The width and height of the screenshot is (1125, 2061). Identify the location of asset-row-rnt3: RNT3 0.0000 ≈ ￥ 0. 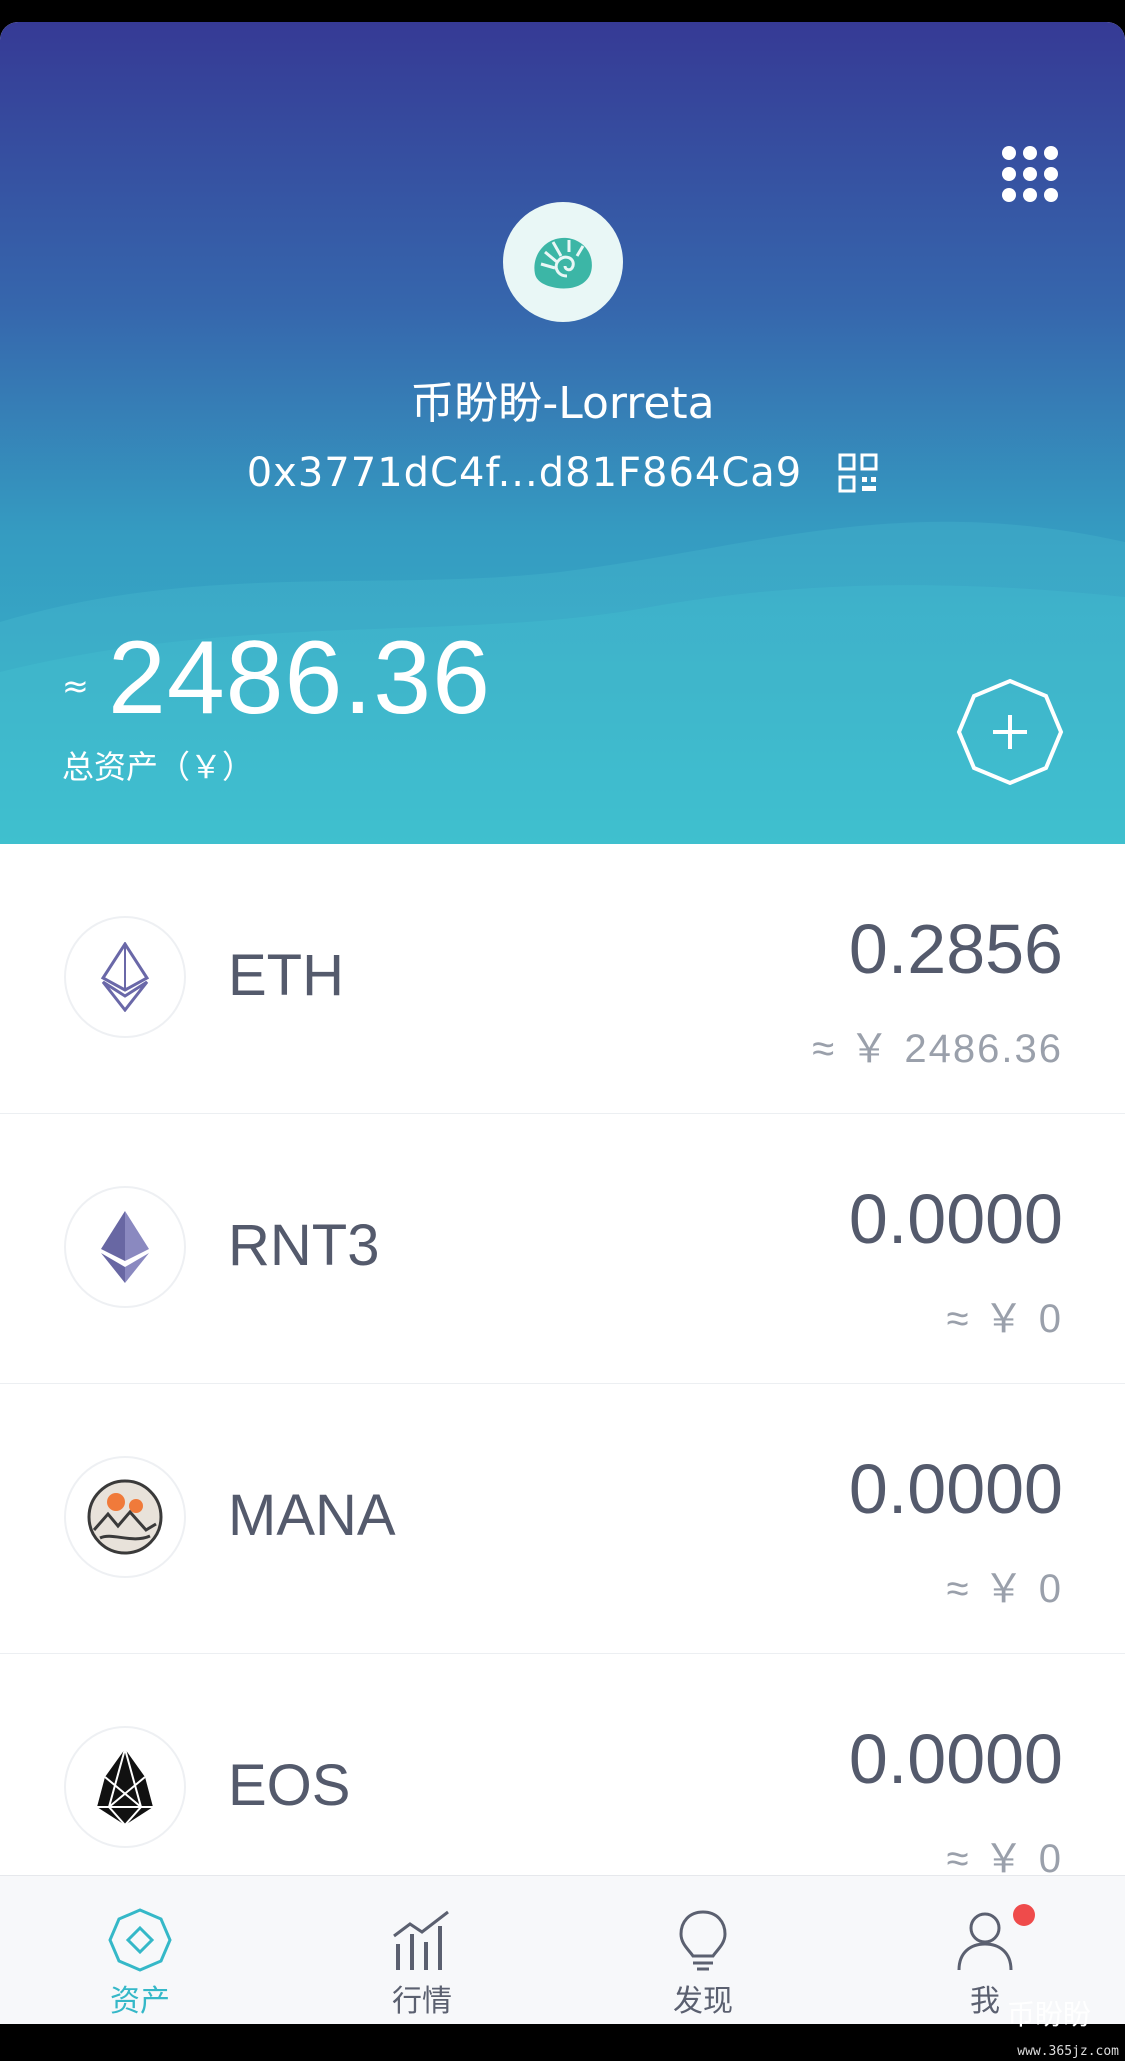
(562, 1249).